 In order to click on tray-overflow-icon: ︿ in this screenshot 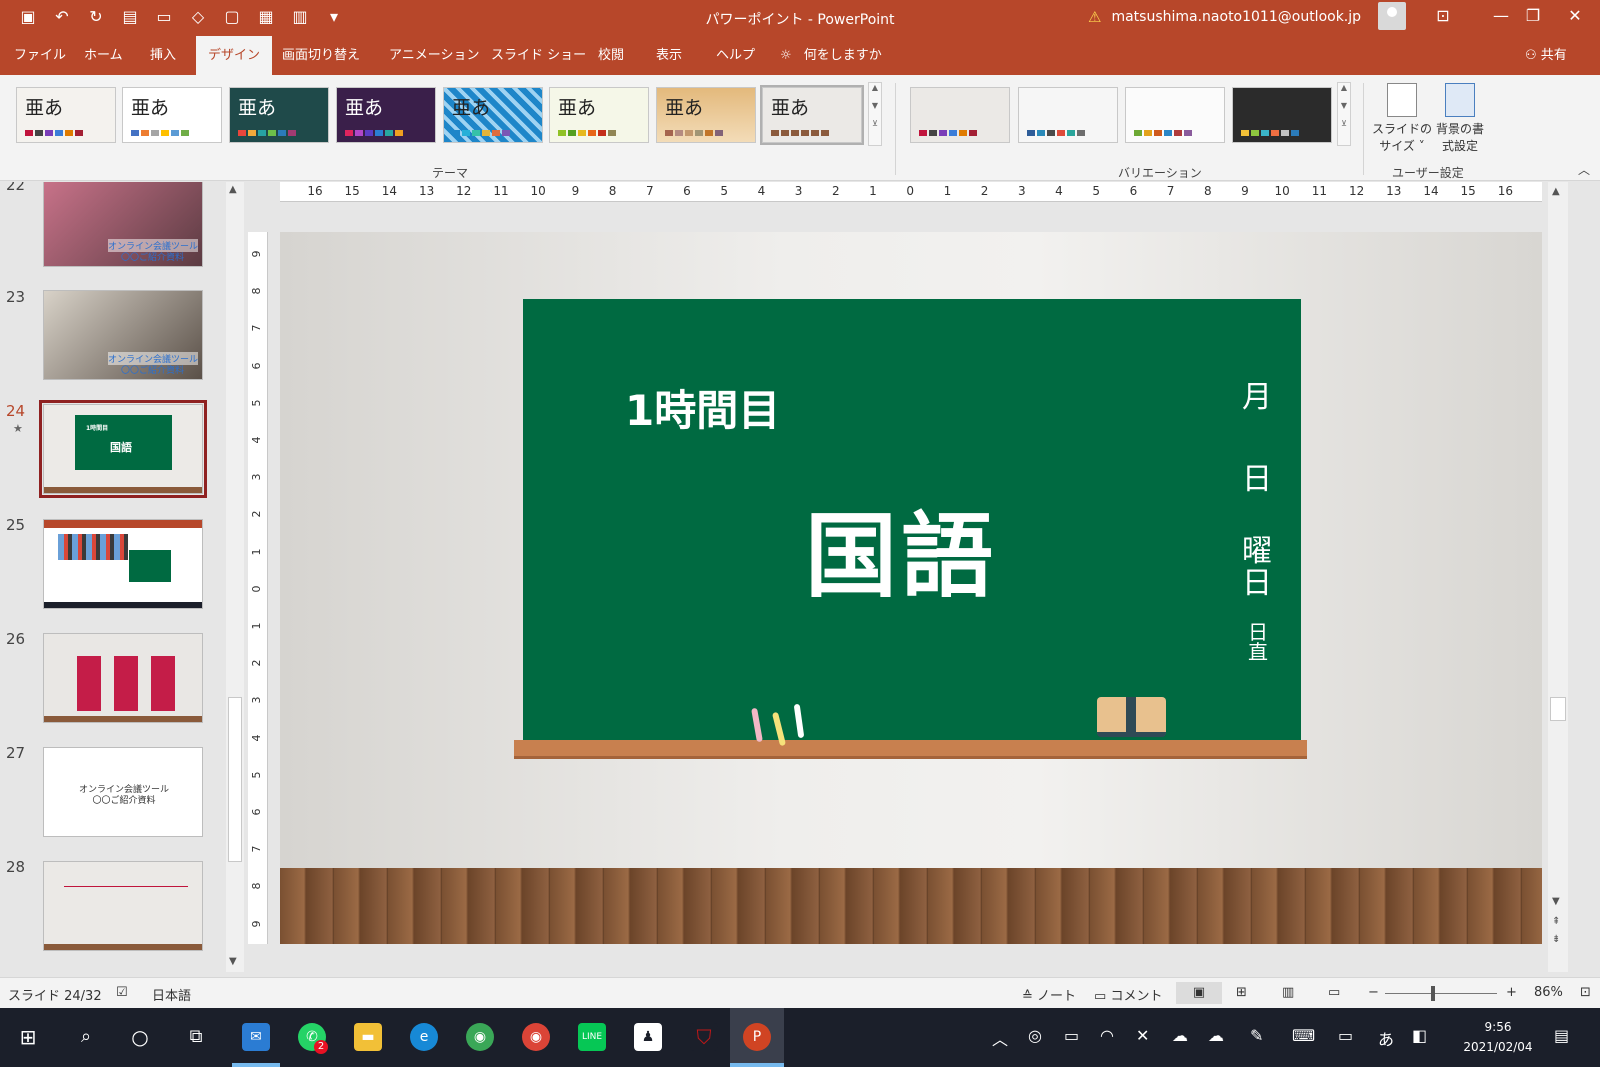, I will do `click(1000, 1038)`.